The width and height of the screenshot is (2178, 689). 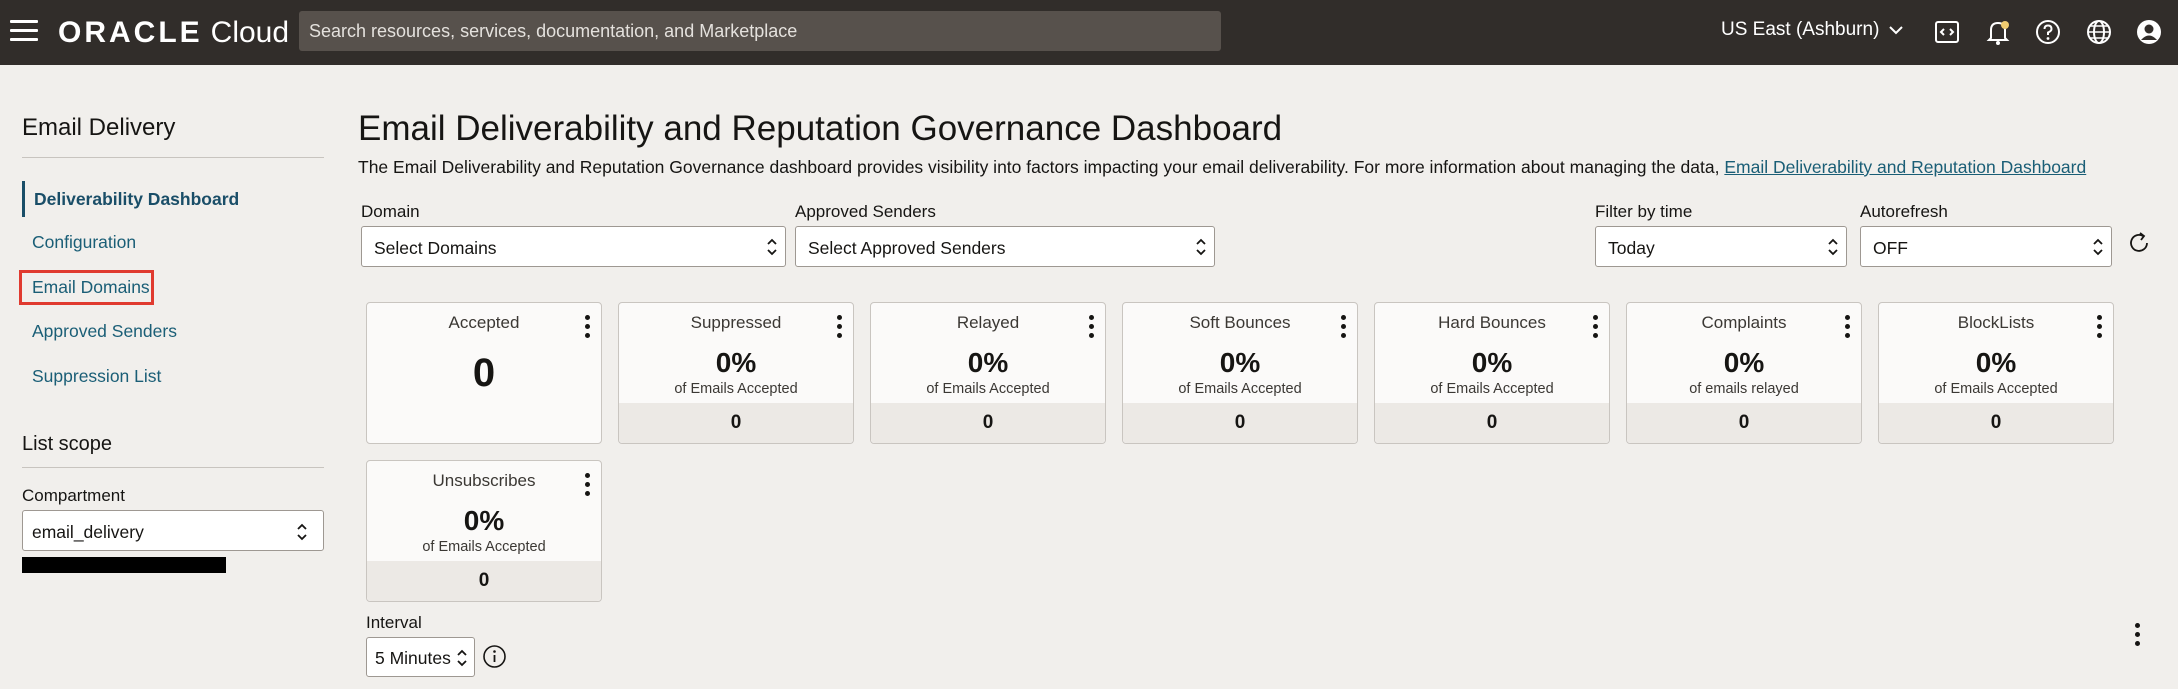 I want to click on sidebar-item-deliverability-dashboard: Deliverability Dashboard, so click(x=130, y=199).